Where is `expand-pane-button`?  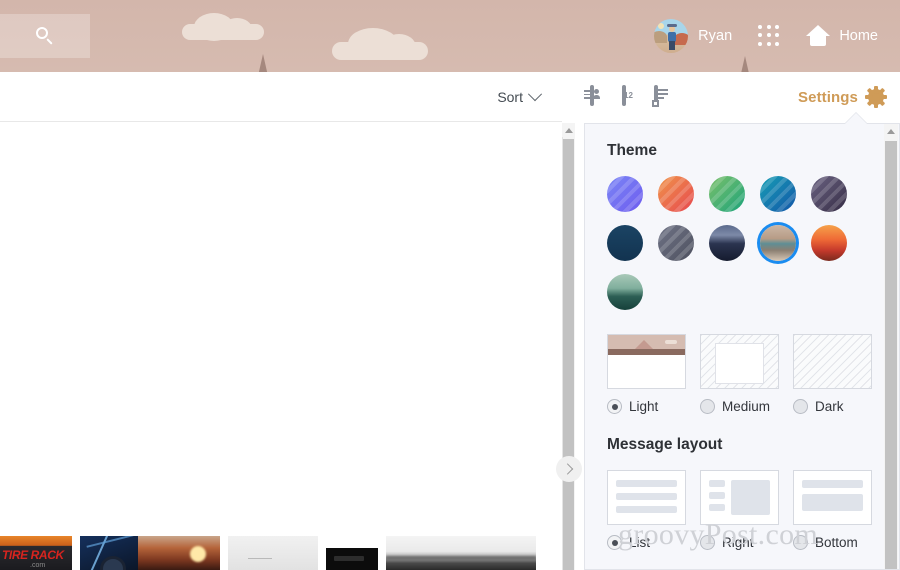
expand-pane-button is located at coordinates (569, 469).